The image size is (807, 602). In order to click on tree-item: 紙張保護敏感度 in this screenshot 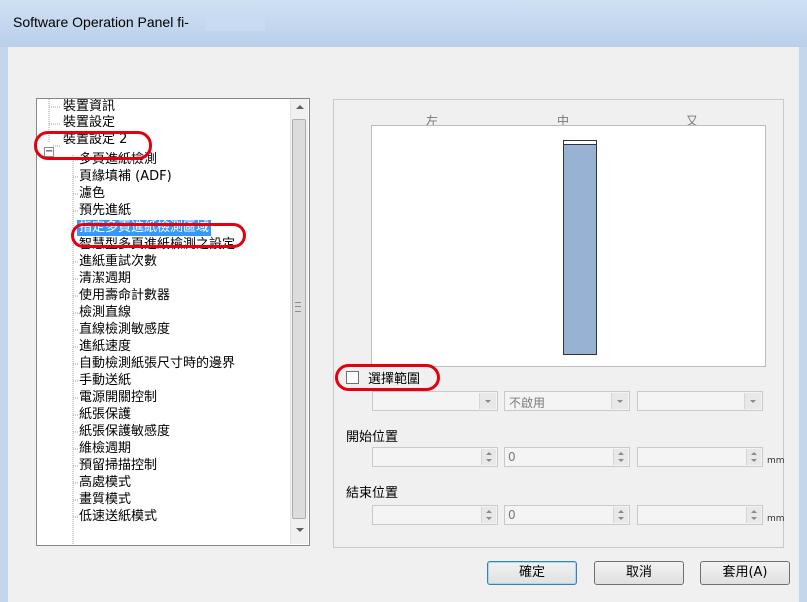, I will do `click(124, 432)`.